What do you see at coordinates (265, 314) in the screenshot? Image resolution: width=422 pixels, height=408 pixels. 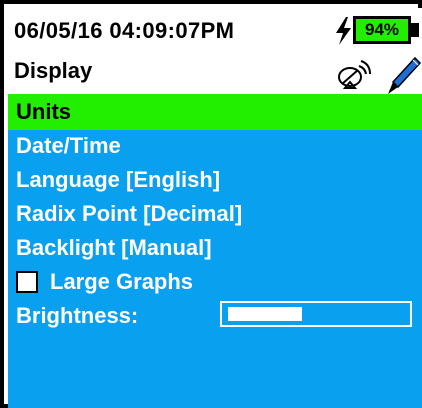 I see `brightness-fill` at bounding box center [265, 314].